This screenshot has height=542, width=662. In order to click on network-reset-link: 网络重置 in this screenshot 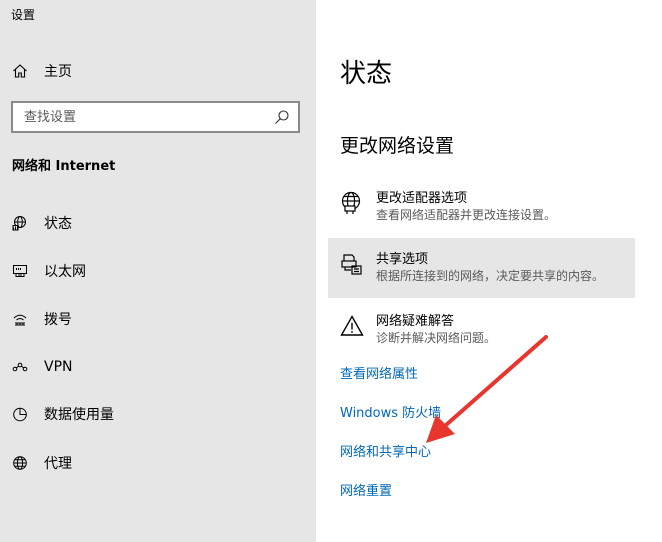, I will do `click(366, 489)`.